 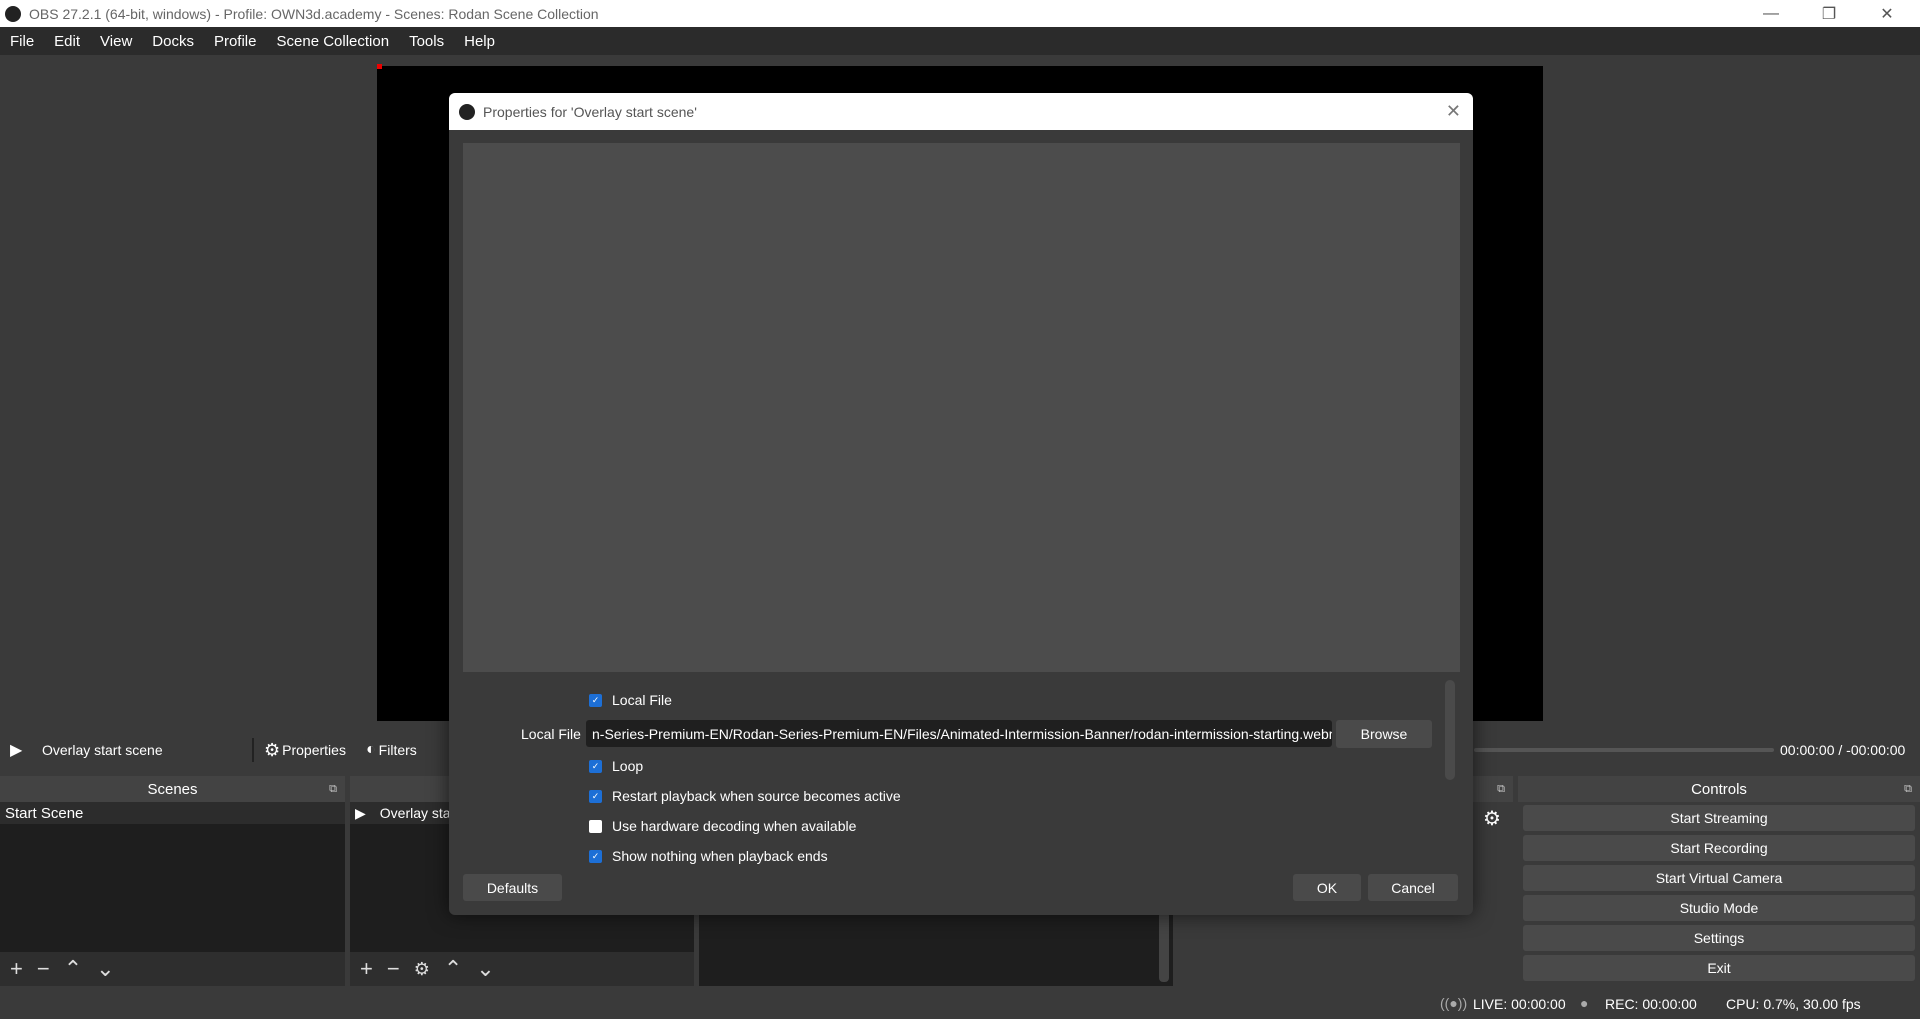 I want to click on scenes-title: Scenes, so click(x=172, y=789).